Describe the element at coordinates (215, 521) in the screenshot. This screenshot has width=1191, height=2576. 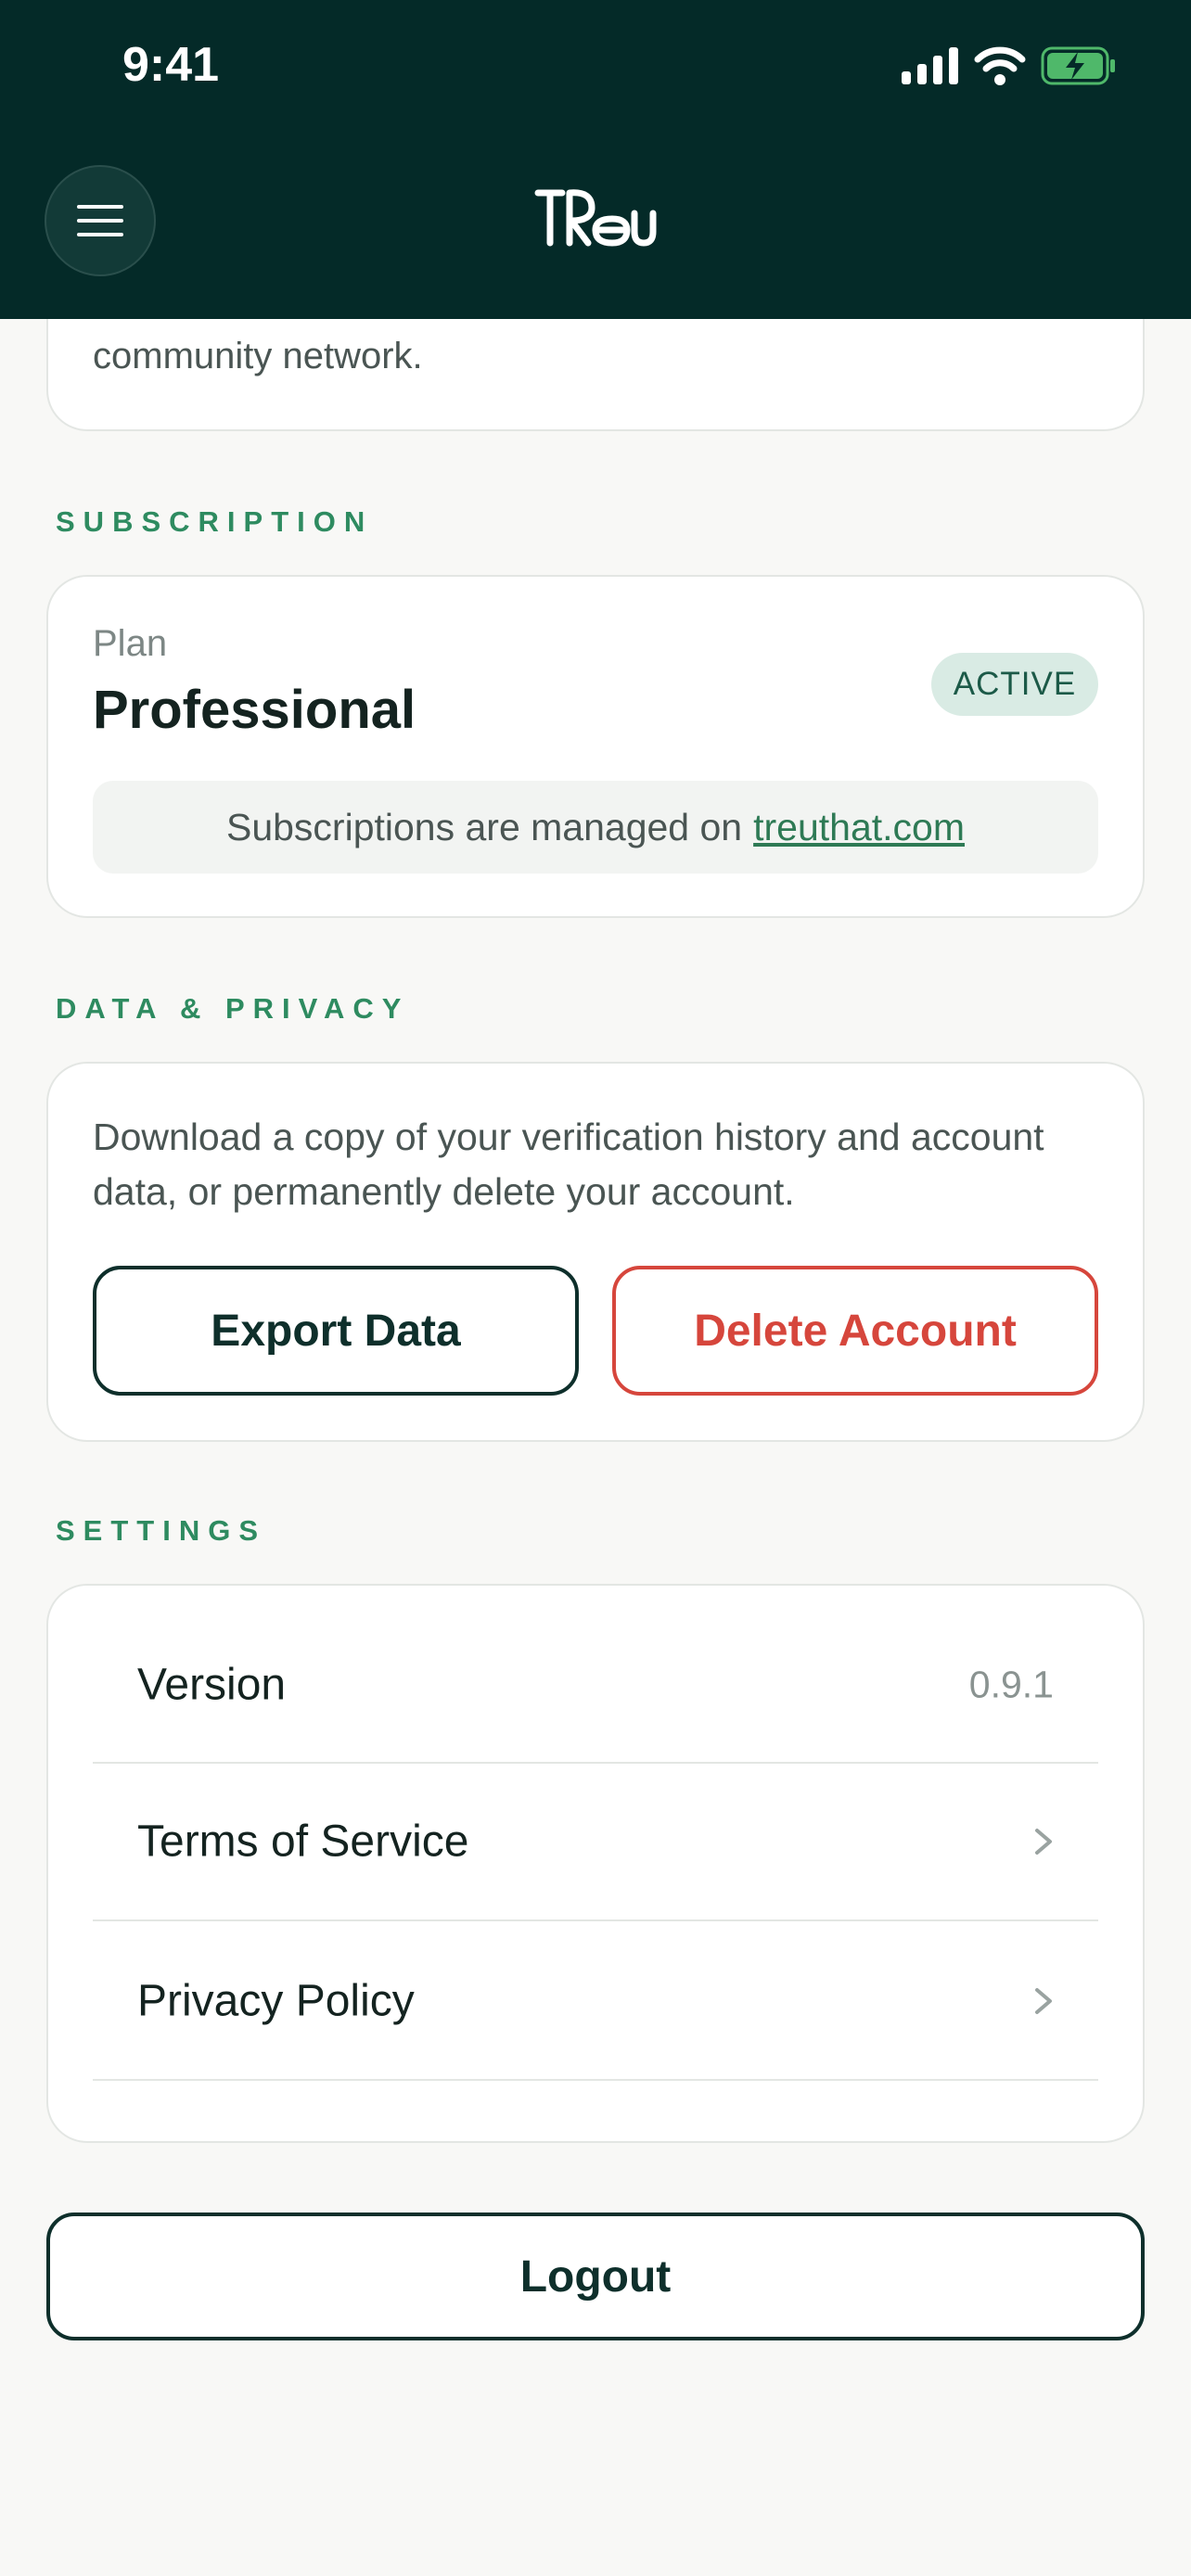
I see `subscription-section-label: SUBSCRIPTION` at that location.